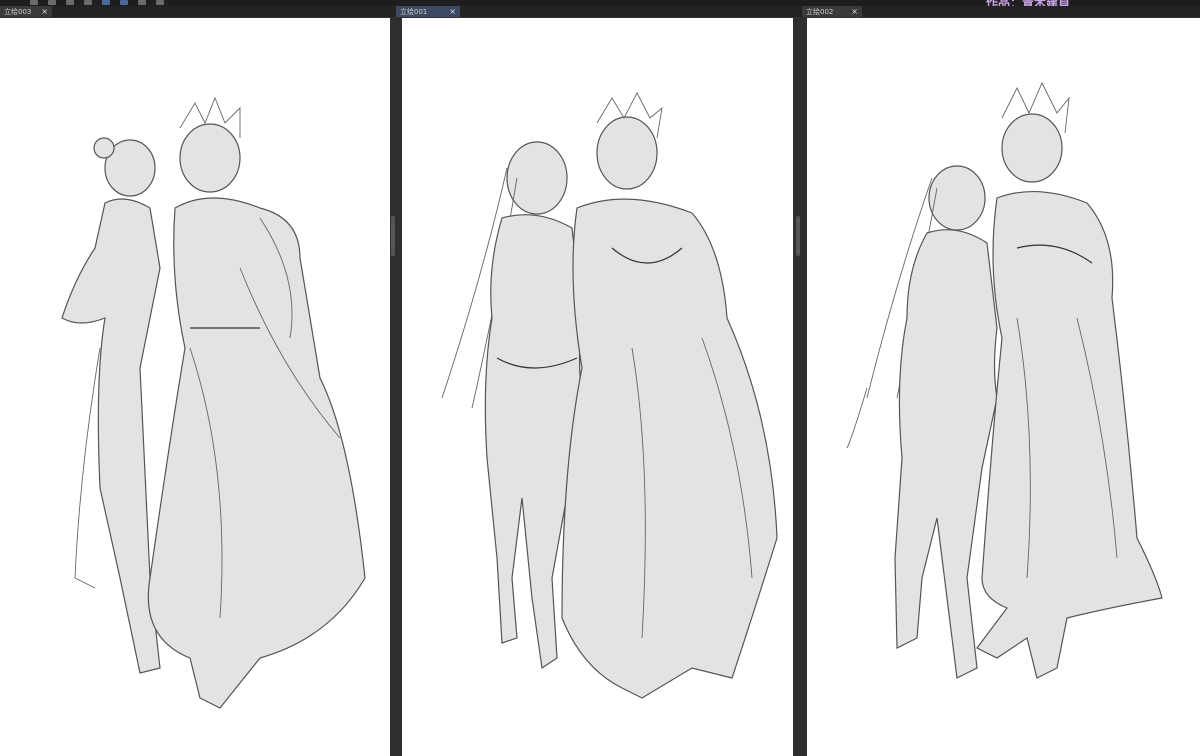  What do you see at coordinates (820, 11) in the screenshot?
I see `tab-label: 立绘002` at bounding box center [820, 11].